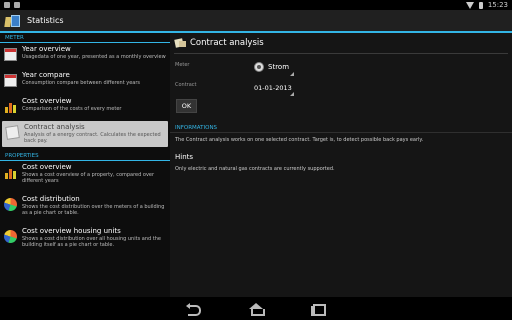 This screenshot has width=512, height=320. I want to click on recent-apps-icon, so click(318, 309).